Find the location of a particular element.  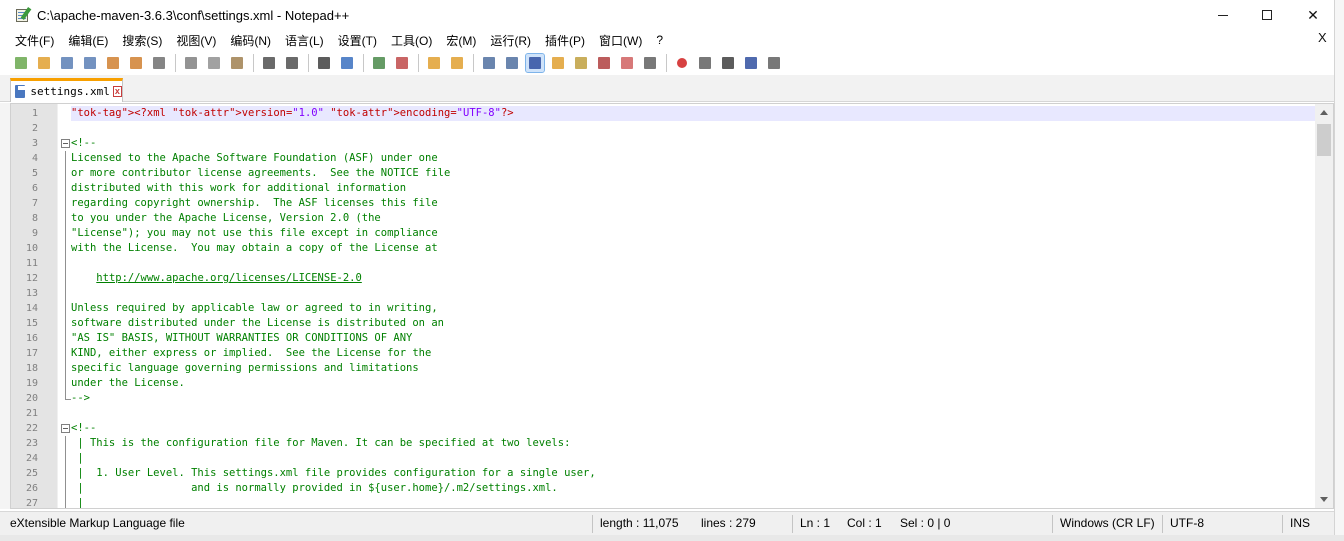

line-number: 7 is located at coordinates (34, 203).